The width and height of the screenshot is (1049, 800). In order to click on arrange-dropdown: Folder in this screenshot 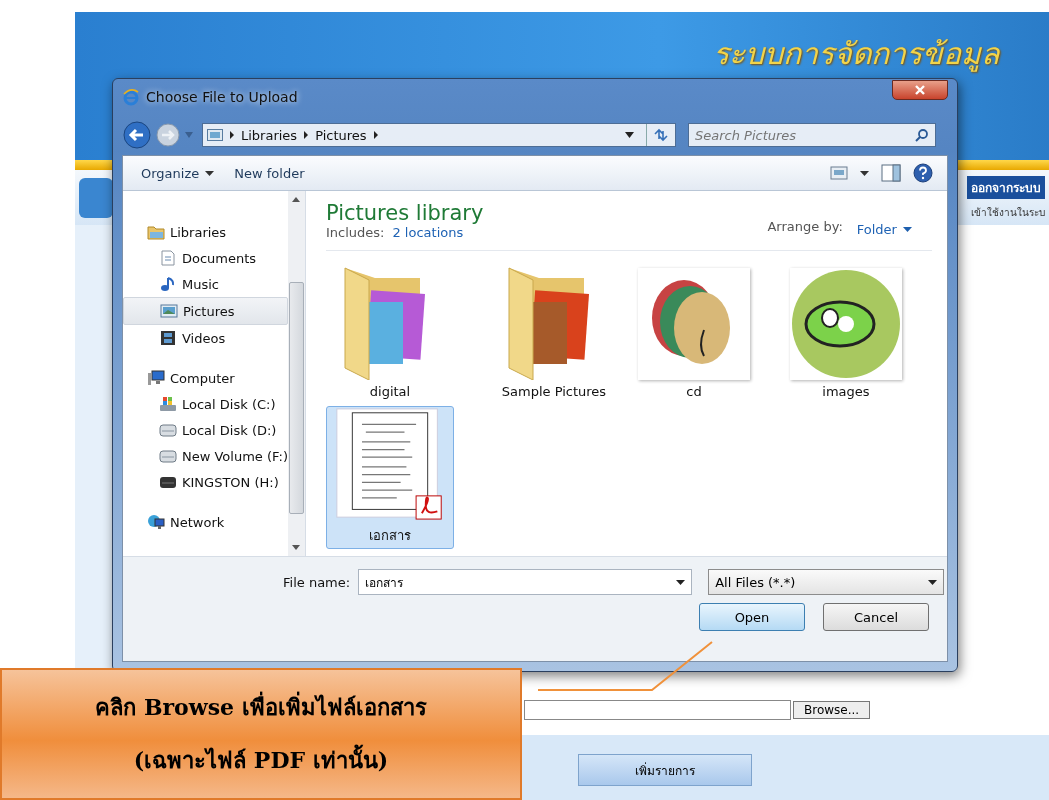, I will do `click(884, 229)`.